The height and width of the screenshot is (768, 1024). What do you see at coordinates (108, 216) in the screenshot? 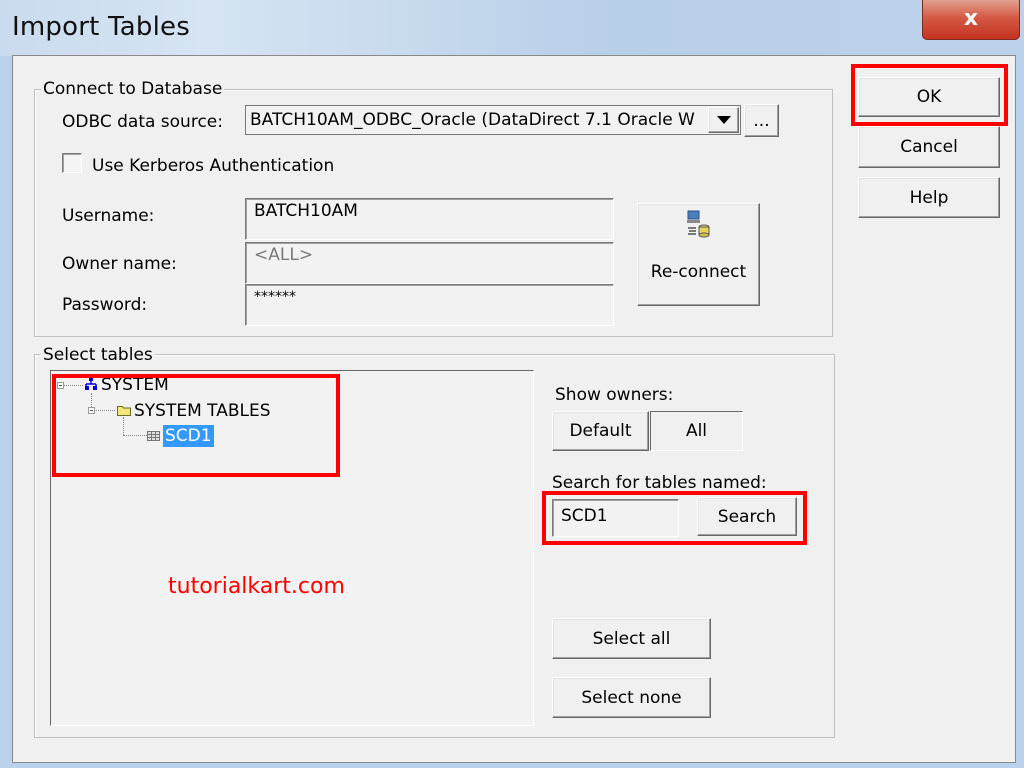
I see `username-label: Username:` at bounding box center [108, 216].